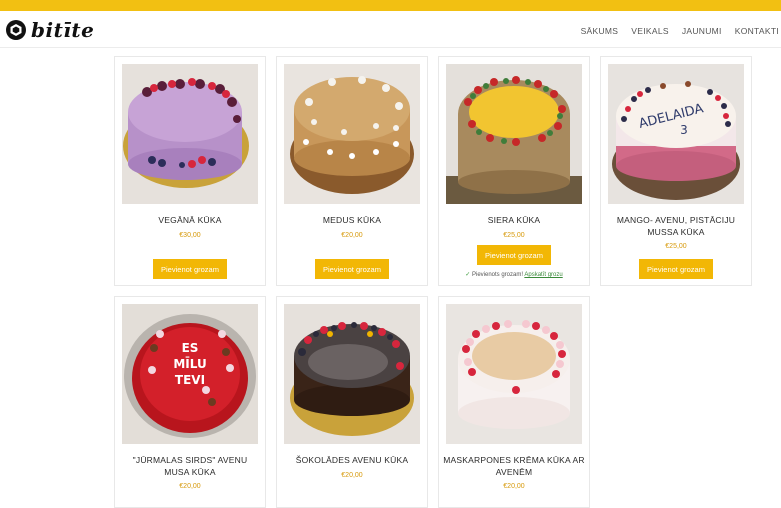 The height and width of the screenshot is (508, 781). What do you see at coordinates (514, 220) in the screenshot?
I see `product-name: SIERA KŪKA` at bounding box center [514, 220].